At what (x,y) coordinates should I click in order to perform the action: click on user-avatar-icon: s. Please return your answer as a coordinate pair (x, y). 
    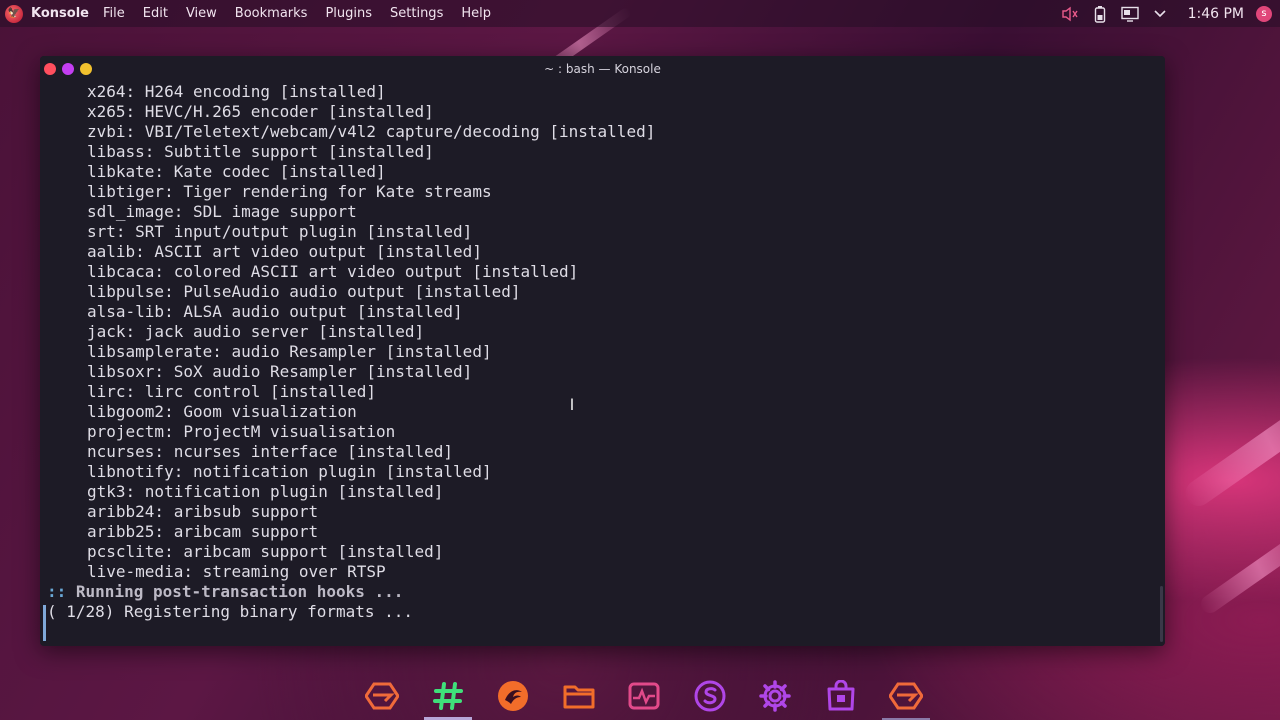
    Looking at the image, I should click on (1264, 13).